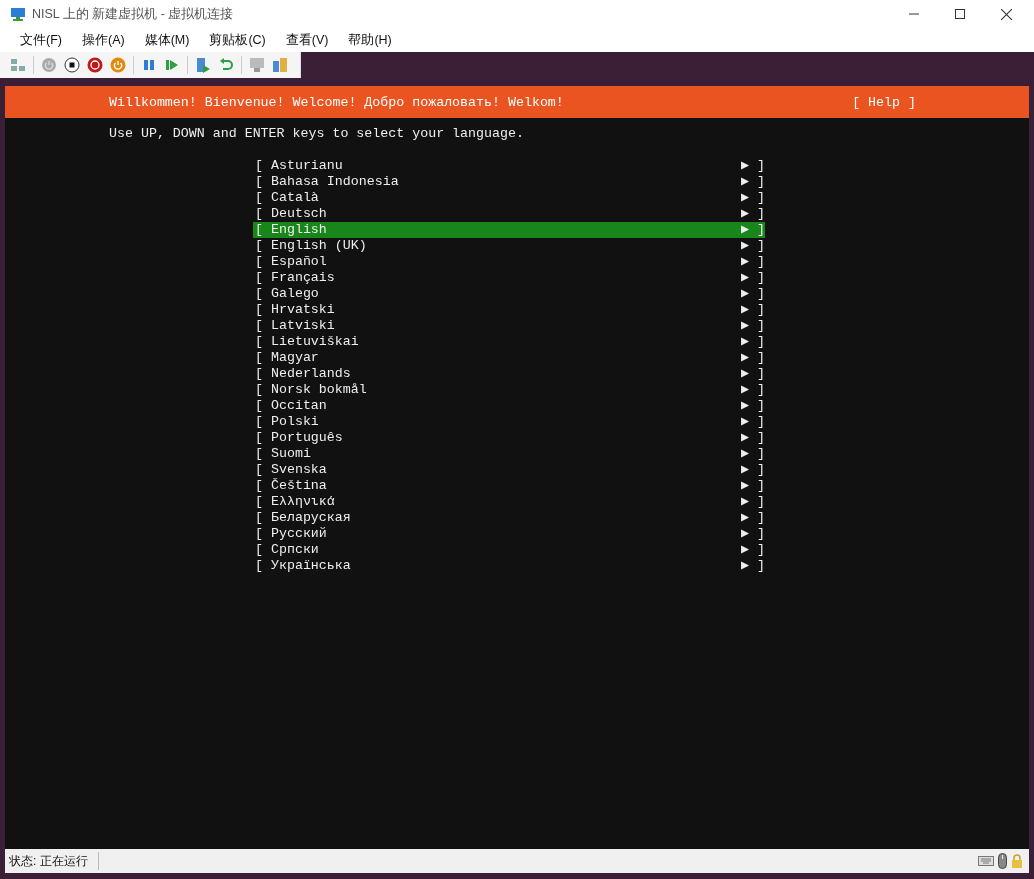  What do you see at coordinates (41, 40) in the screenshot?
I see `menu-item: 文件(F)` at bounding box center [41, 40].